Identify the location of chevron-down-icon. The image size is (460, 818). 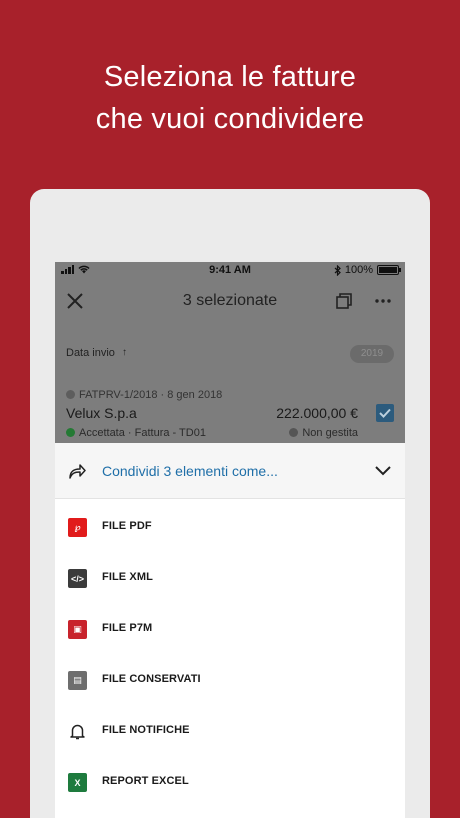
(383, 471).